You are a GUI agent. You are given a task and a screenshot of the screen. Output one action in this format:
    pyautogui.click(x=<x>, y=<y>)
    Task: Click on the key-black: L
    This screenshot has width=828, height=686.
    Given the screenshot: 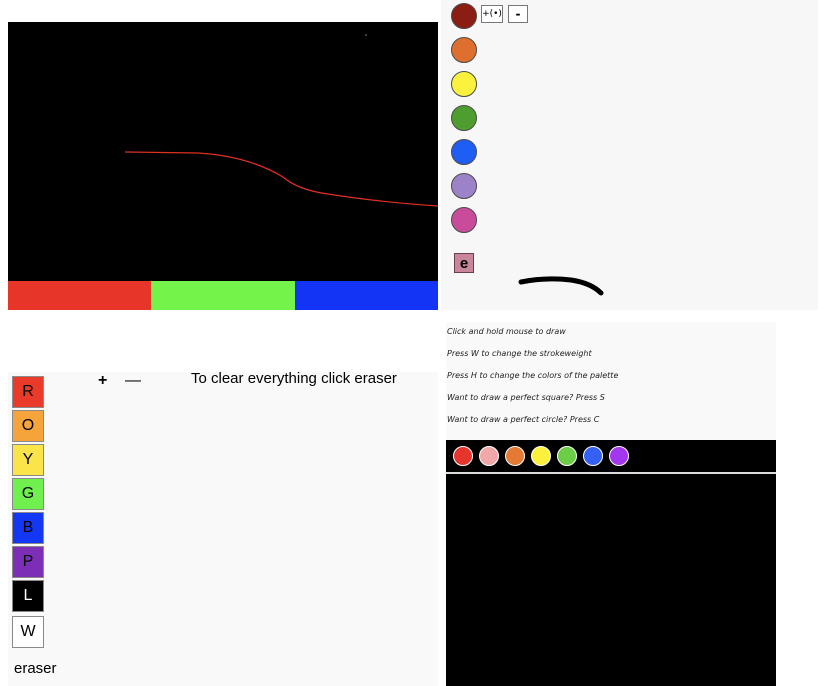 What is the action you would take?
    pyautogui.click(x=28, y=596)
    